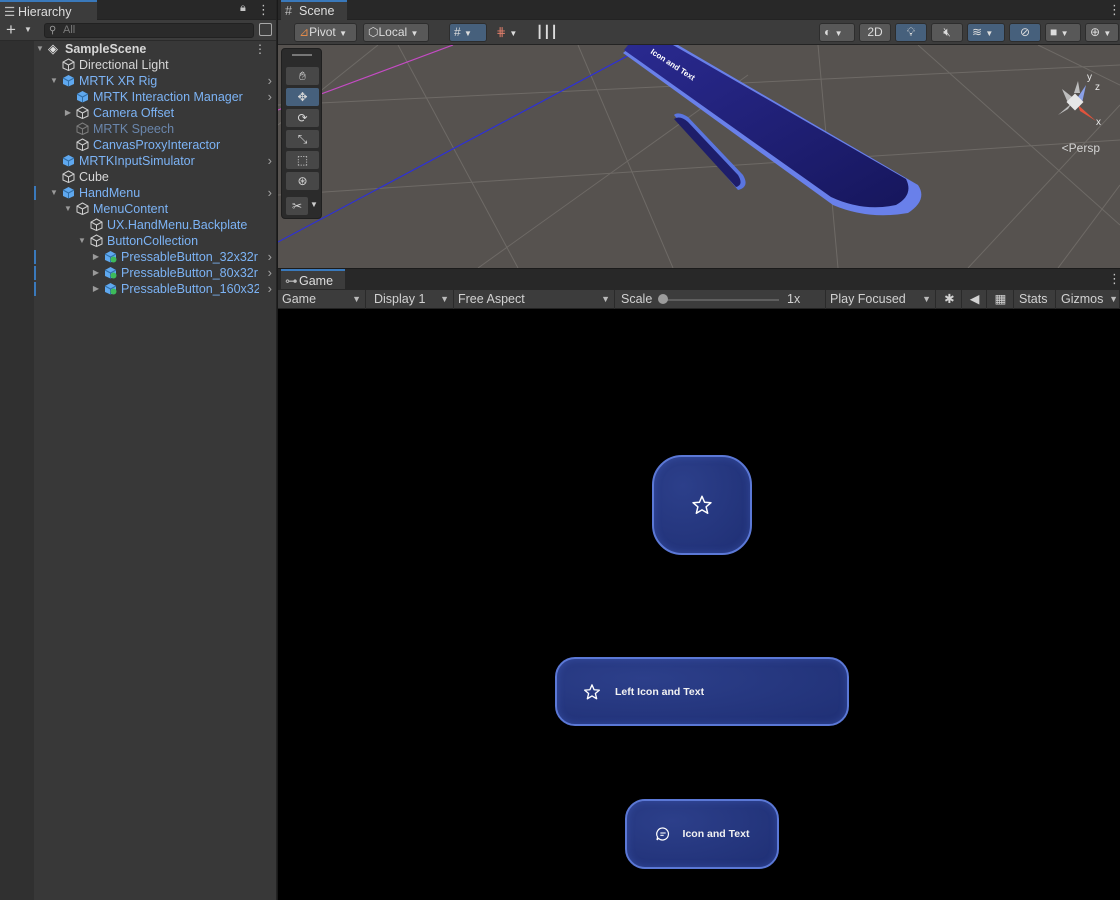 The width and height of the screenshot is (1120, 900). I want to click on icon-text-button: Icon and Text, so click(702, 834).